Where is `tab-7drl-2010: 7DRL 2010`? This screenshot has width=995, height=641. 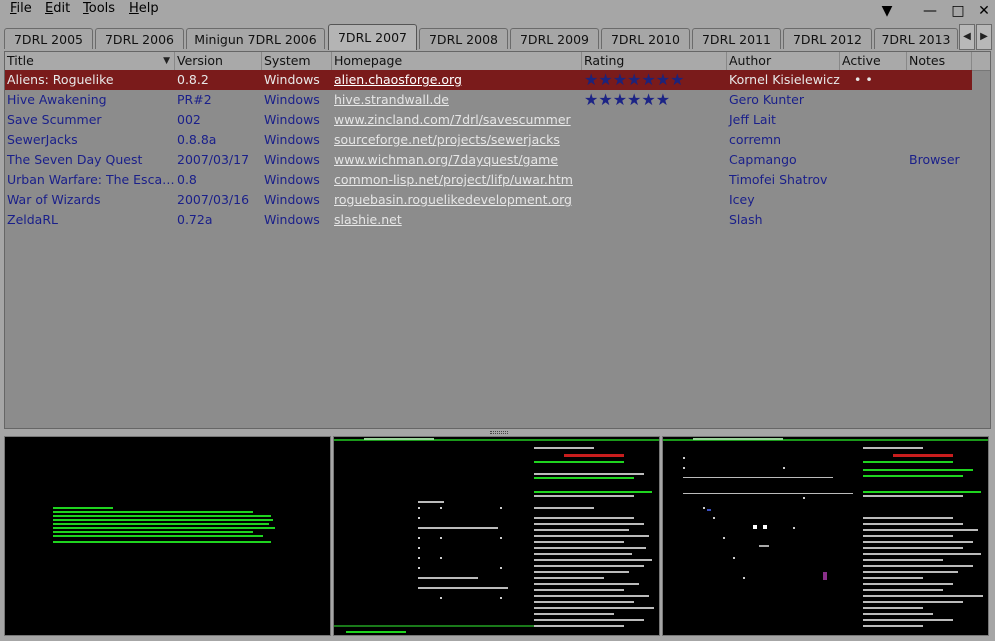 tab-7drl-2010: 7DRL 2010 is located at coordinates (645, 38).